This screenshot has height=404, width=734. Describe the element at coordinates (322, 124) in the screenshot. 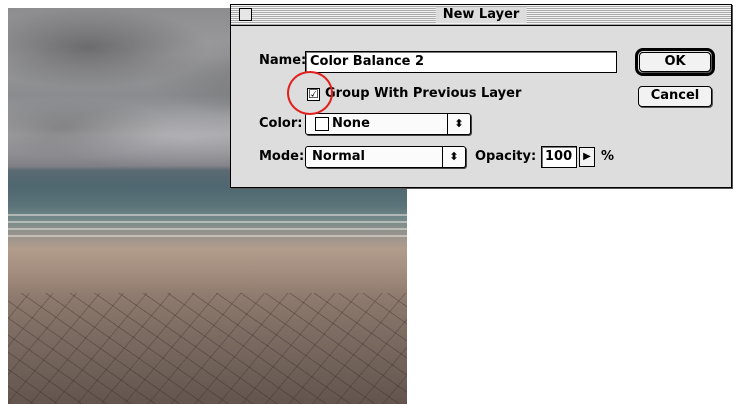

I see `color-swatch-icon` at that location.